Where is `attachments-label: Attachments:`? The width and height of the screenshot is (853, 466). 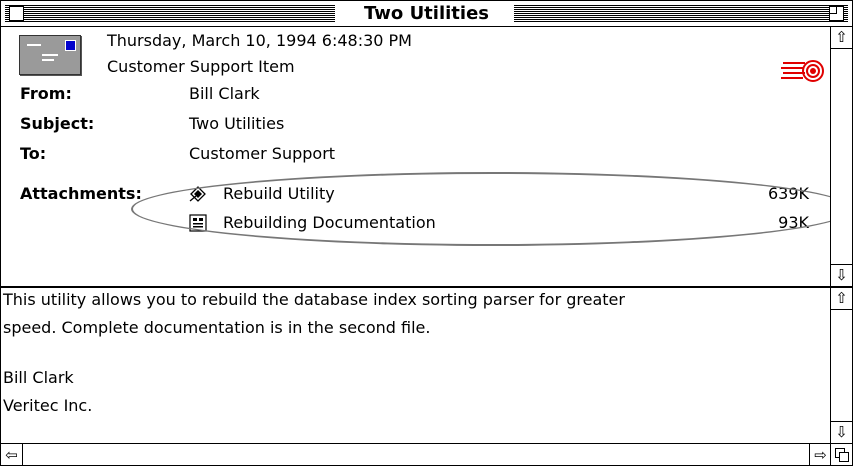 attachments-label: Attachments: is located at coordinates (81, 193).